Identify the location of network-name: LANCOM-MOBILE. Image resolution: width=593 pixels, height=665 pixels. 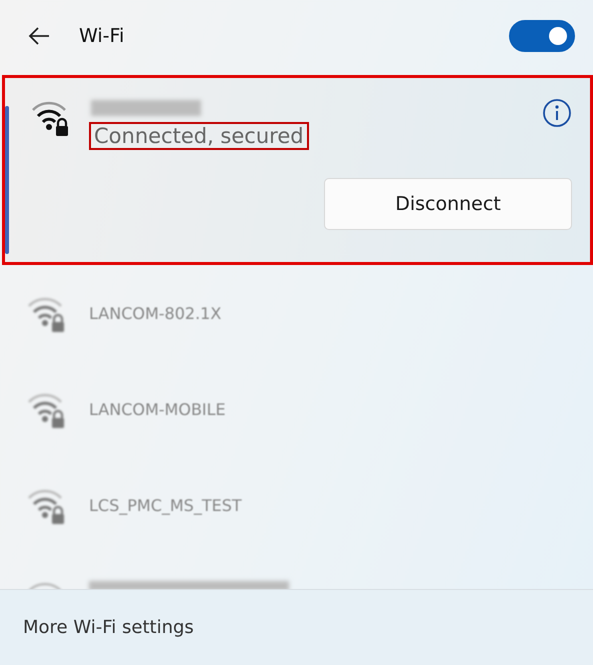
(157, 409).